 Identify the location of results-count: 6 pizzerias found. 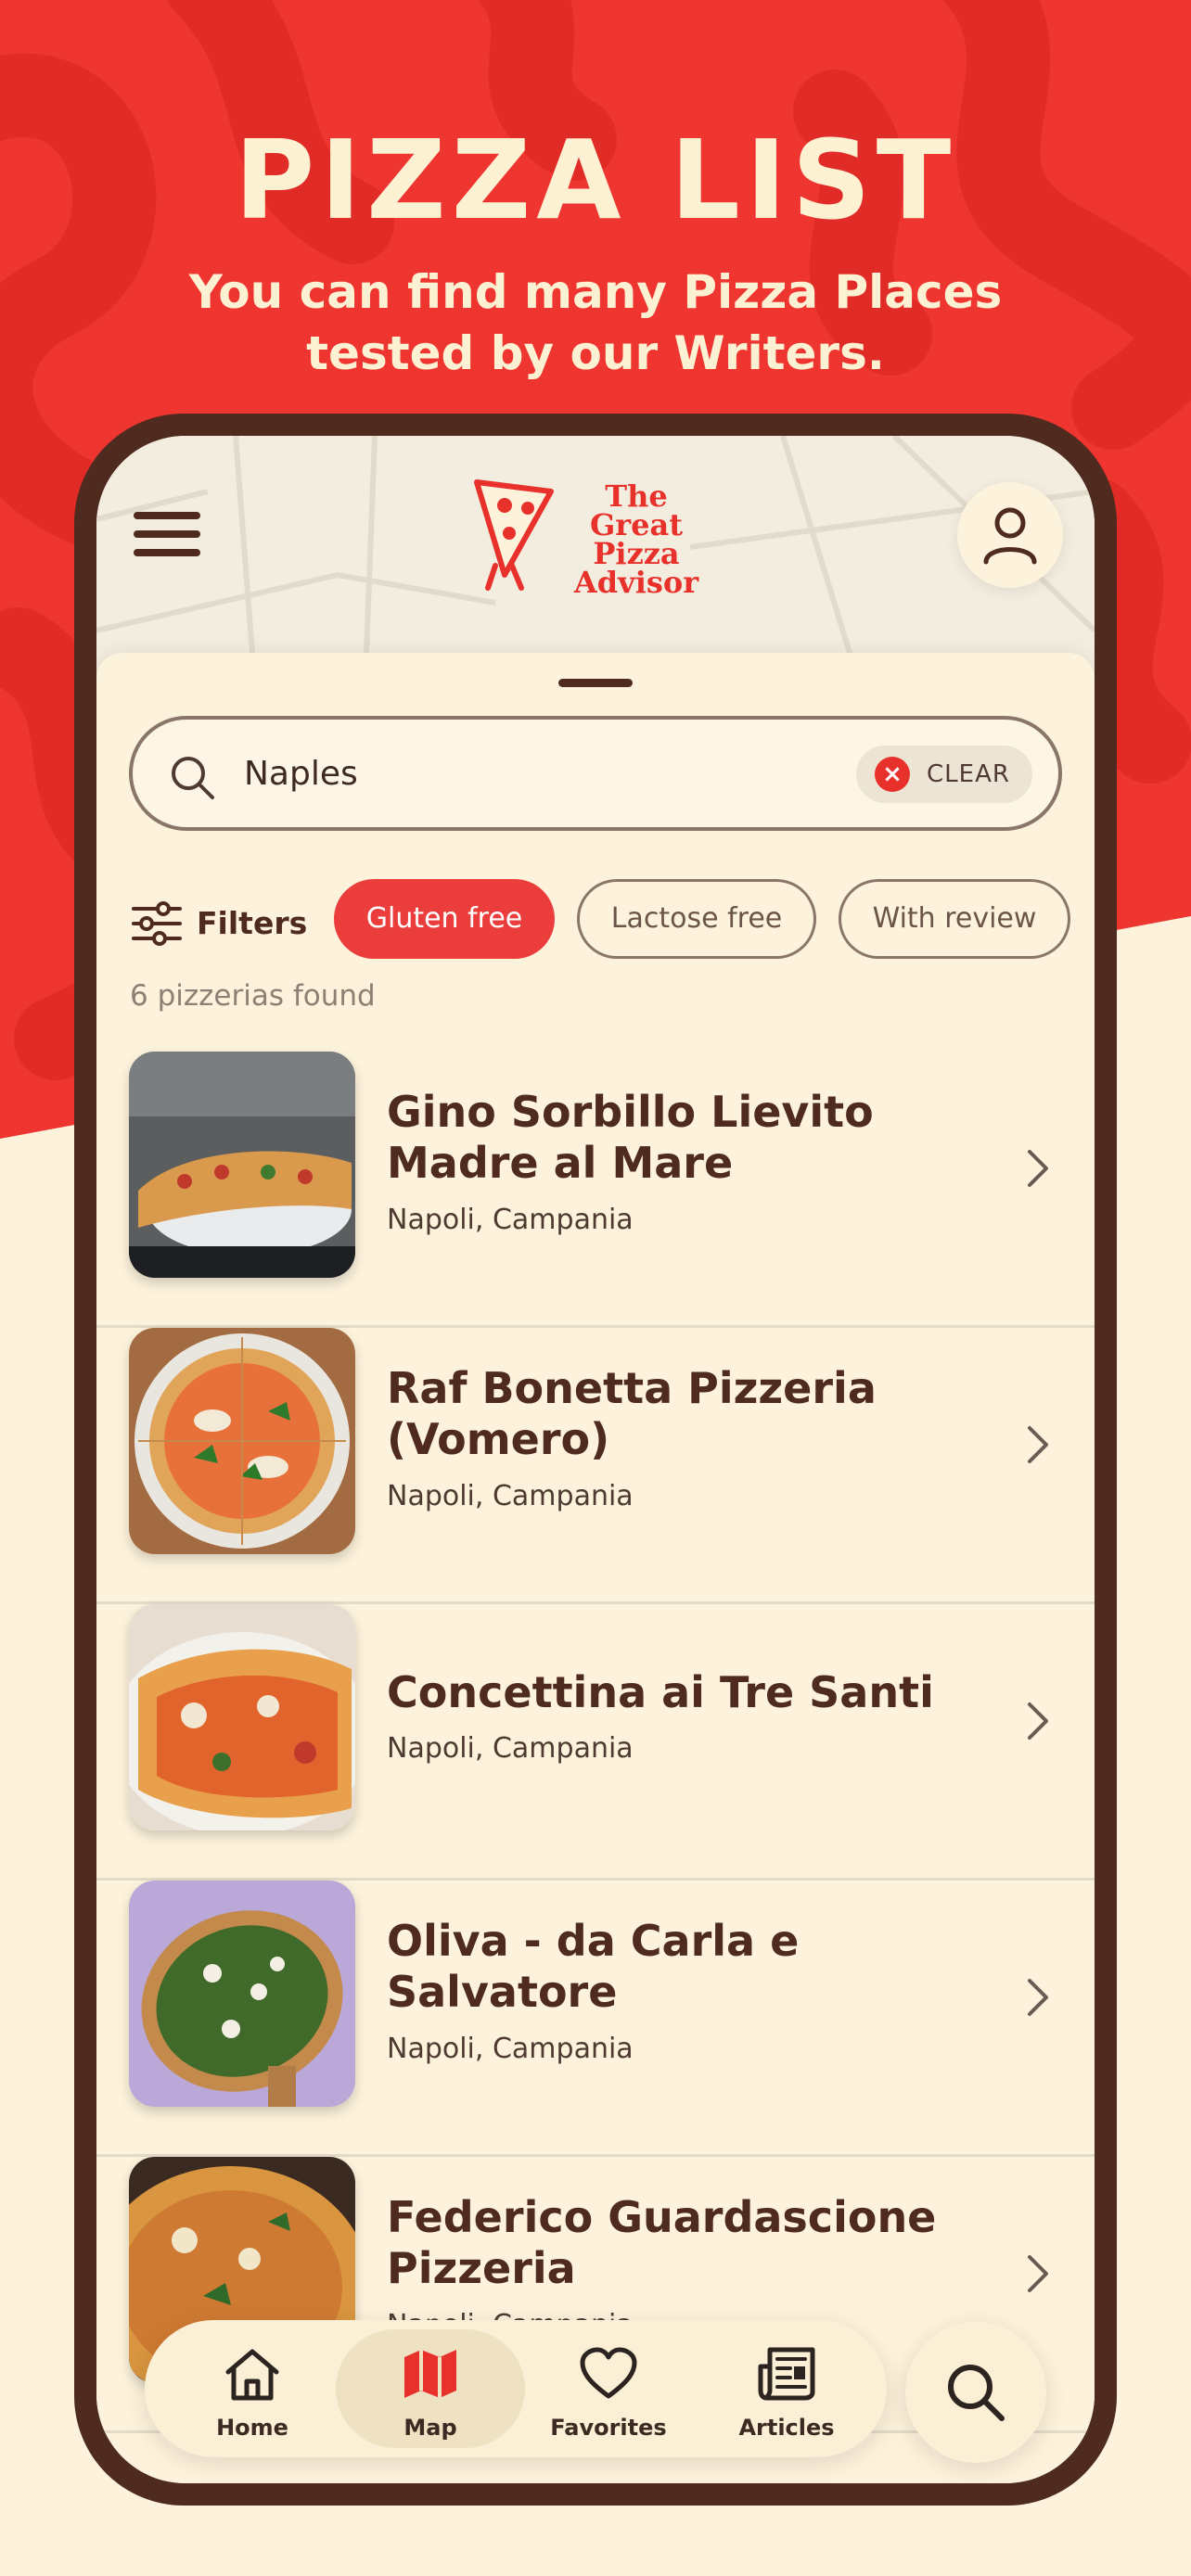
(253, 996).